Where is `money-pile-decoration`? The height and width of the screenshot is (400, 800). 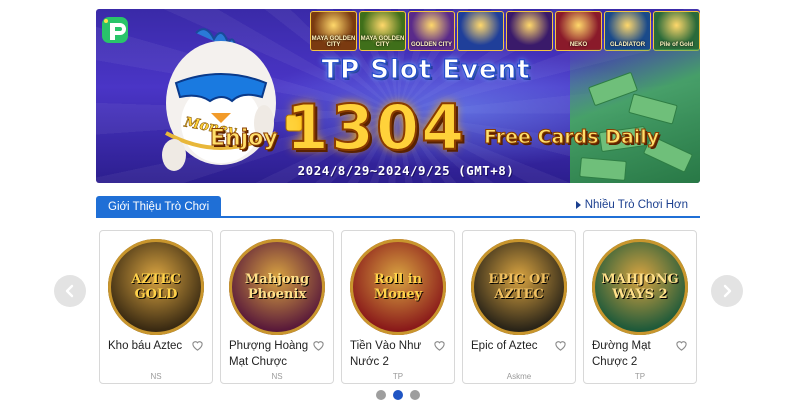
money-pile-decoration is located at coordinates (635, 116).